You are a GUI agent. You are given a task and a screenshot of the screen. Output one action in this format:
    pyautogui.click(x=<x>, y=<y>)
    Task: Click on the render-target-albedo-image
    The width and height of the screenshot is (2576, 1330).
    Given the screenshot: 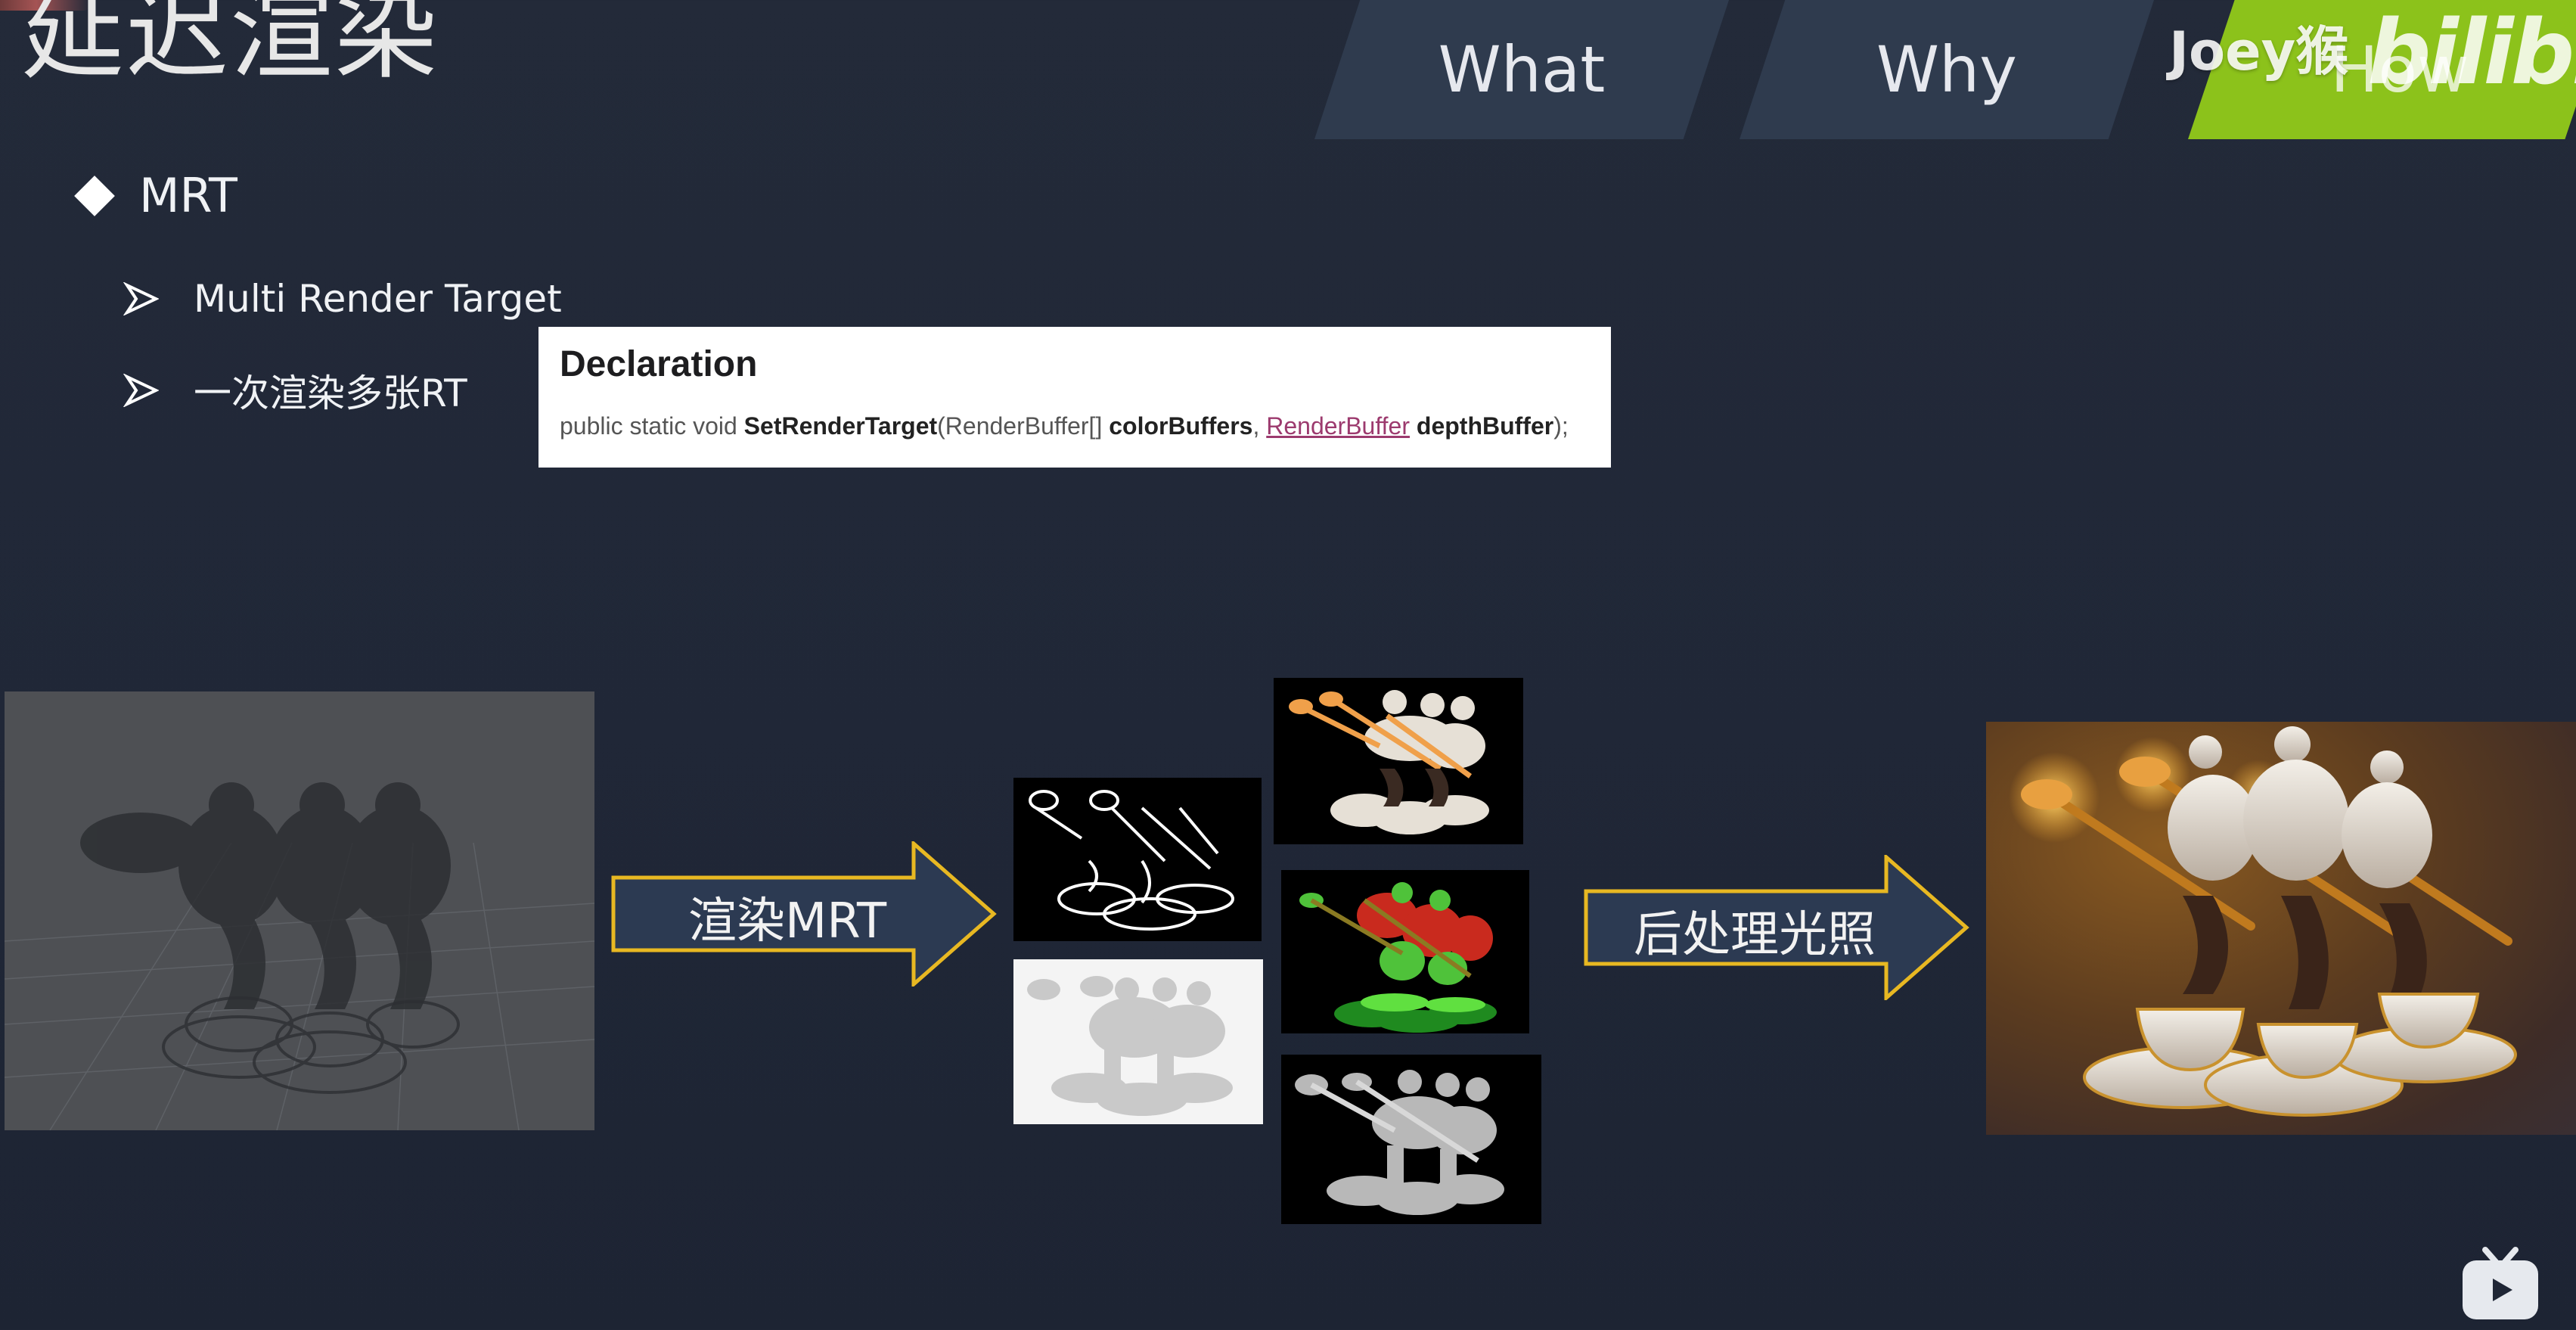 What is the action you would take?
    pyautogui.click(x=1398, y=761)
    